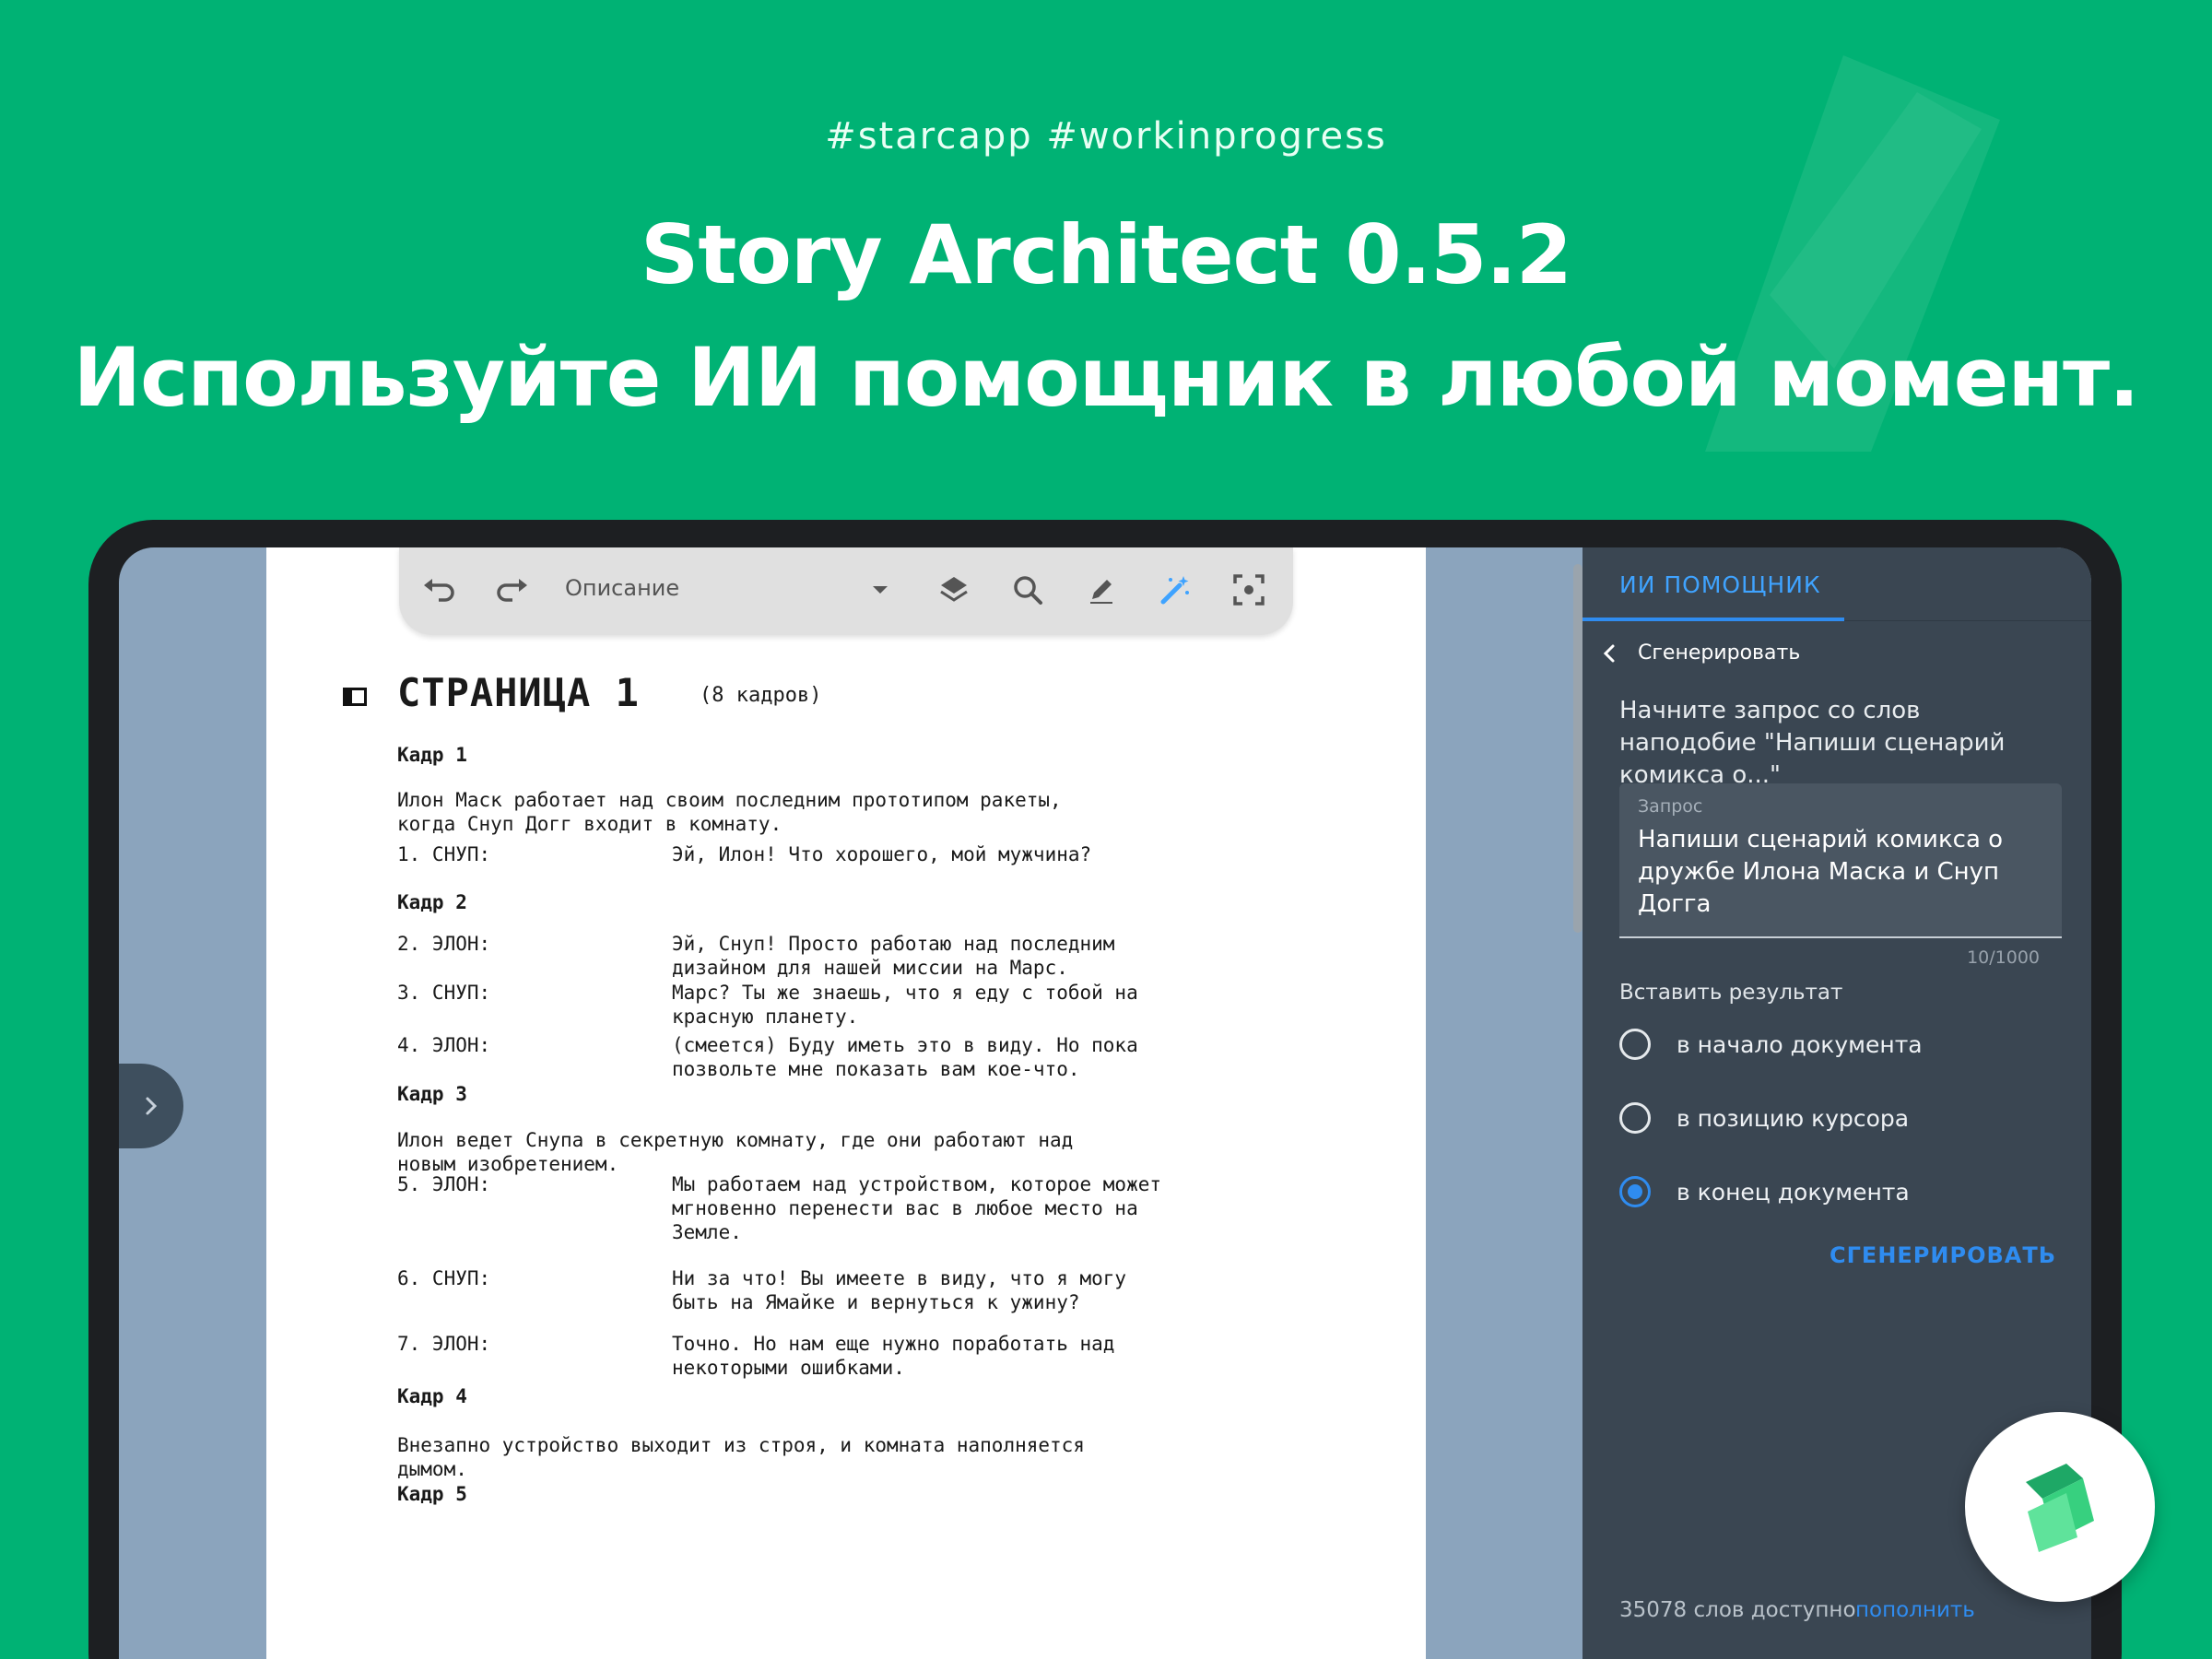 The height and width of the screenshot is (1659, 2212). What do you see at coordinates (432, 1094) in the screenshot?
I see `frame-heading: Кадр 3` at bounding box center [432, 1094].